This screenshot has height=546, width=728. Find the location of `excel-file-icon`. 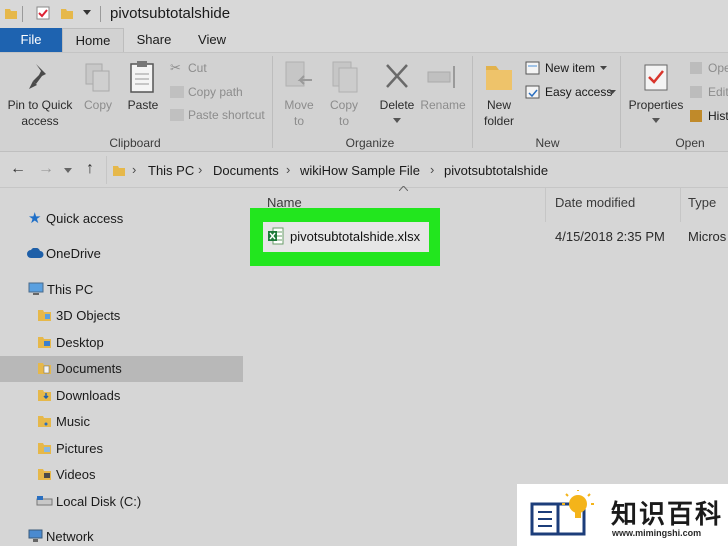

excel-file-icon is located at coordinates (276, 236).